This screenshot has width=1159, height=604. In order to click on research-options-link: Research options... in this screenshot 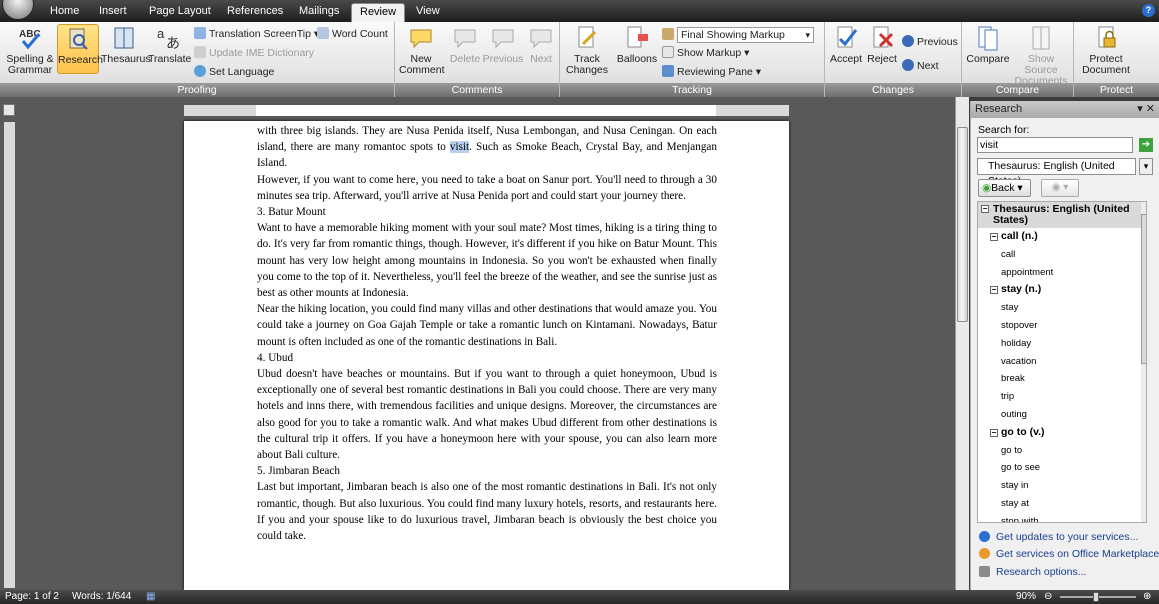, I will do `click(1032, 572)`.